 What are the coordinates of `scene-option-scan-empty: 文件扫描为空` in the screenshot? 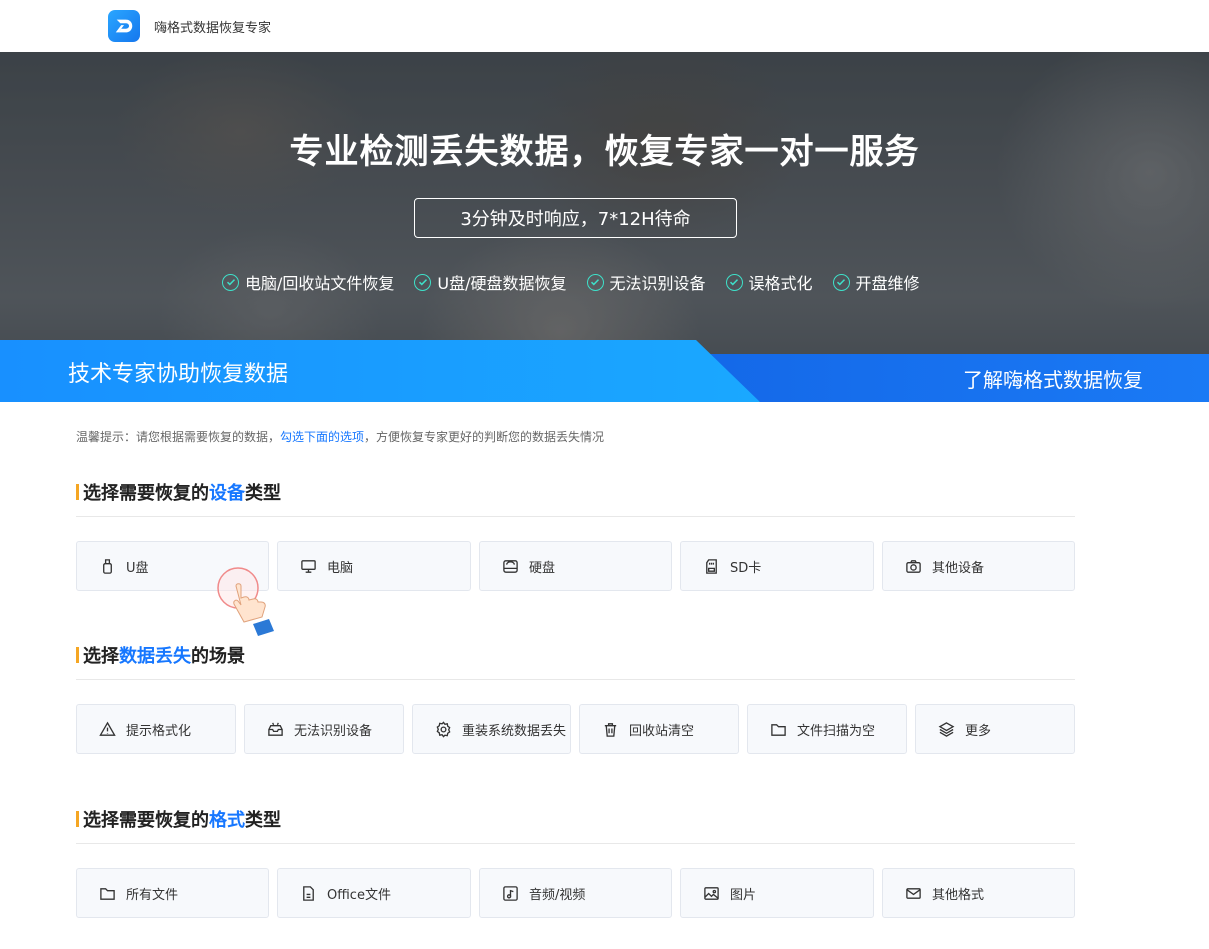 It's located at (827, 729).